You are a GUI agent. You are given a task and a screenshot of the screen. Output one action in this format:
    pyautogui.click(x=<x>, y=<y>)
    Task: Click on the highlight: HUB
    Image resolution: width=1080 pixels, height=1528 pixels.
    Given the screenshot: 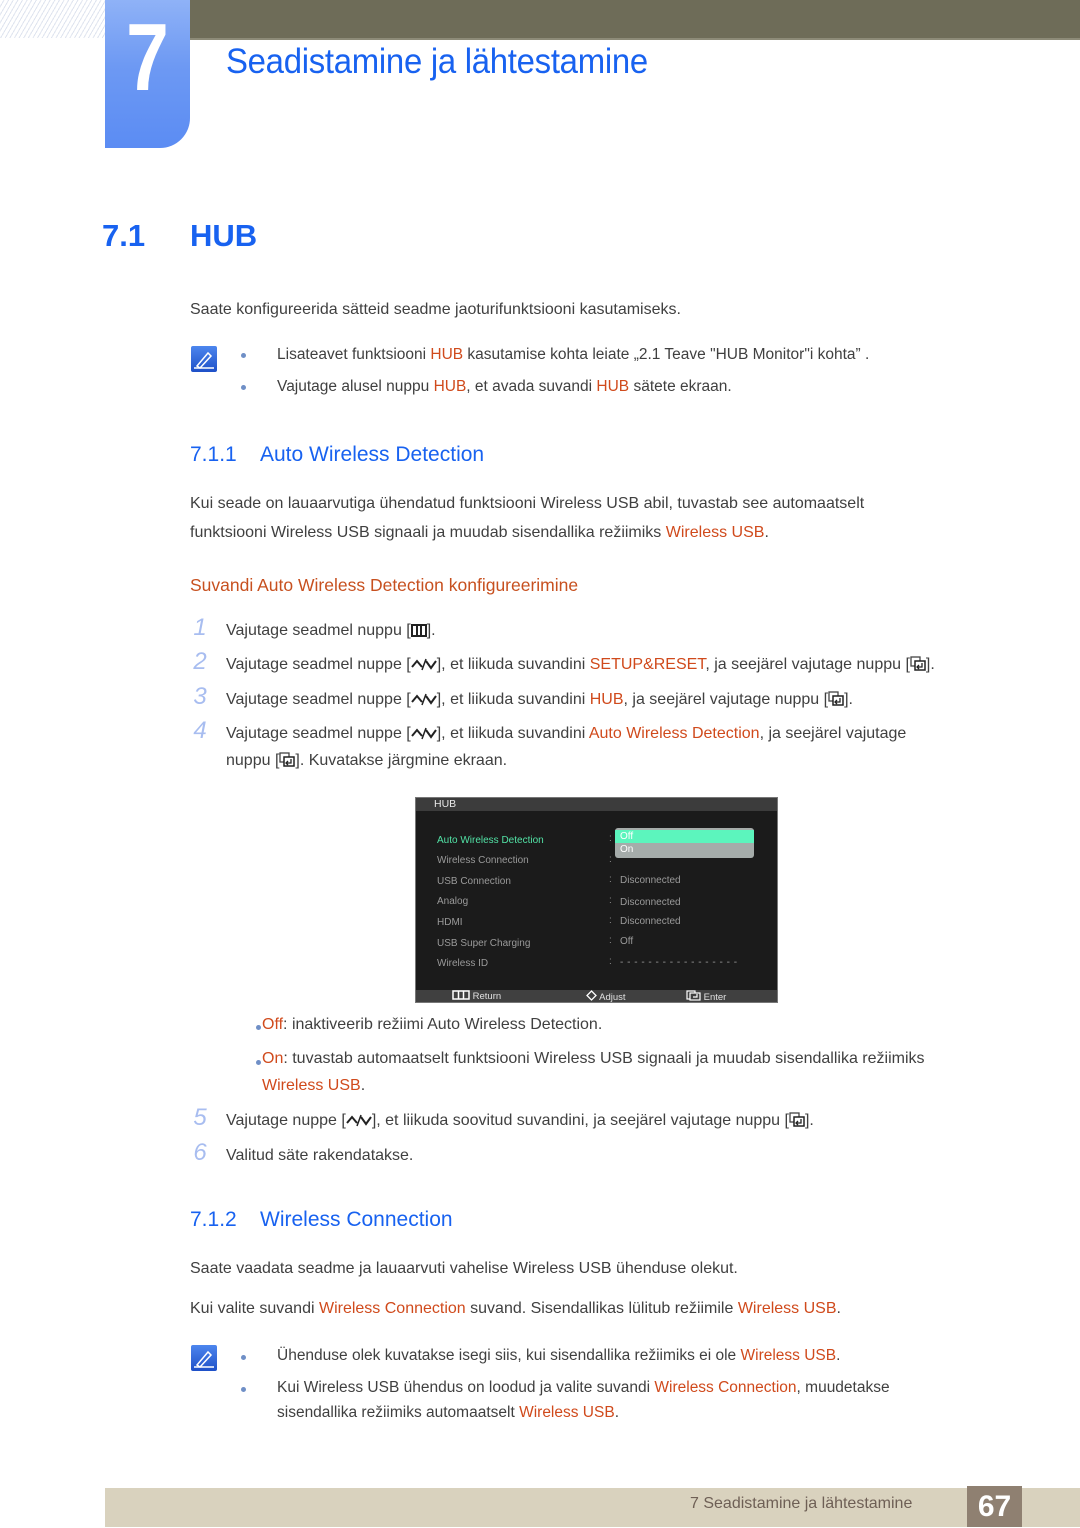 What is the action you would take?
    pyautogui.click(x=606, y=699)
    